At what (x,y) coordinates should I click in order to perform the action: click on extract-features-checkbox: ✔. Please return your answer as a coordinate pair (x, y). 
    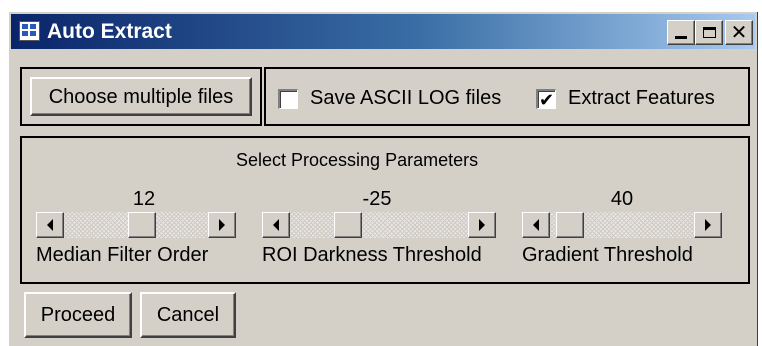
    Looking at the image, I should click on (546, 99).